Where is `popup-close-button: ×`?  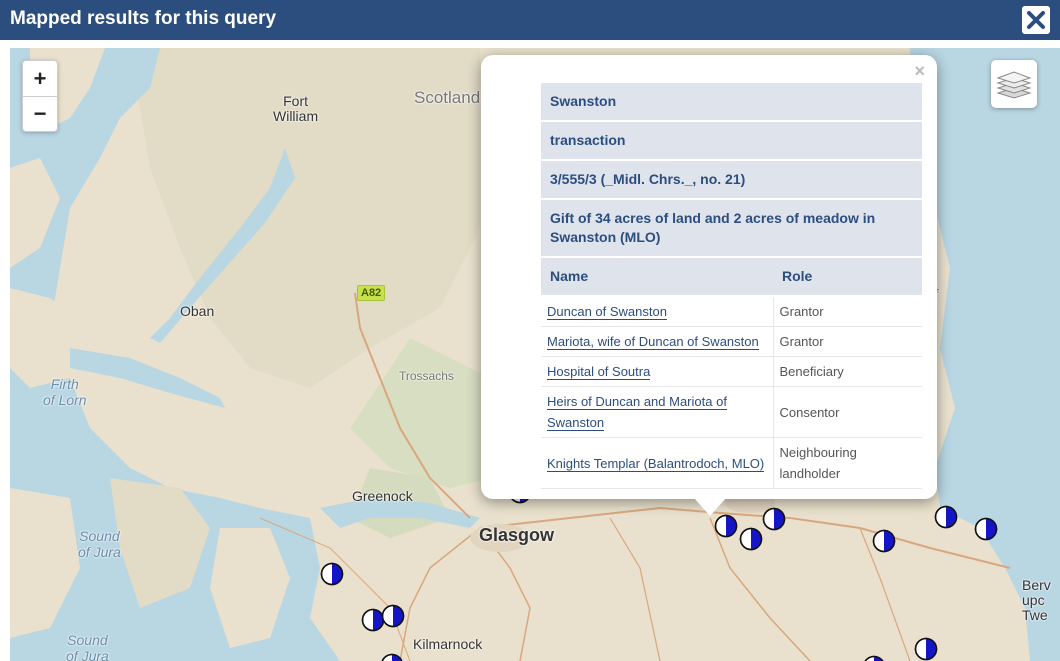
popup-close-button: × is located at coordinates (919, 71).